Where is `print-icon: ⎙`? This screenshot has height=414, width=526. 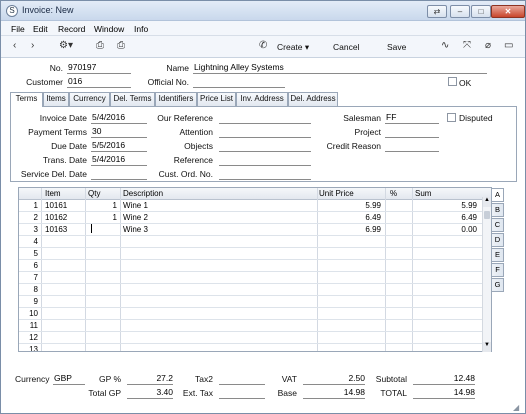 print-icon: ⎙ is located at coordinates (100, 45).